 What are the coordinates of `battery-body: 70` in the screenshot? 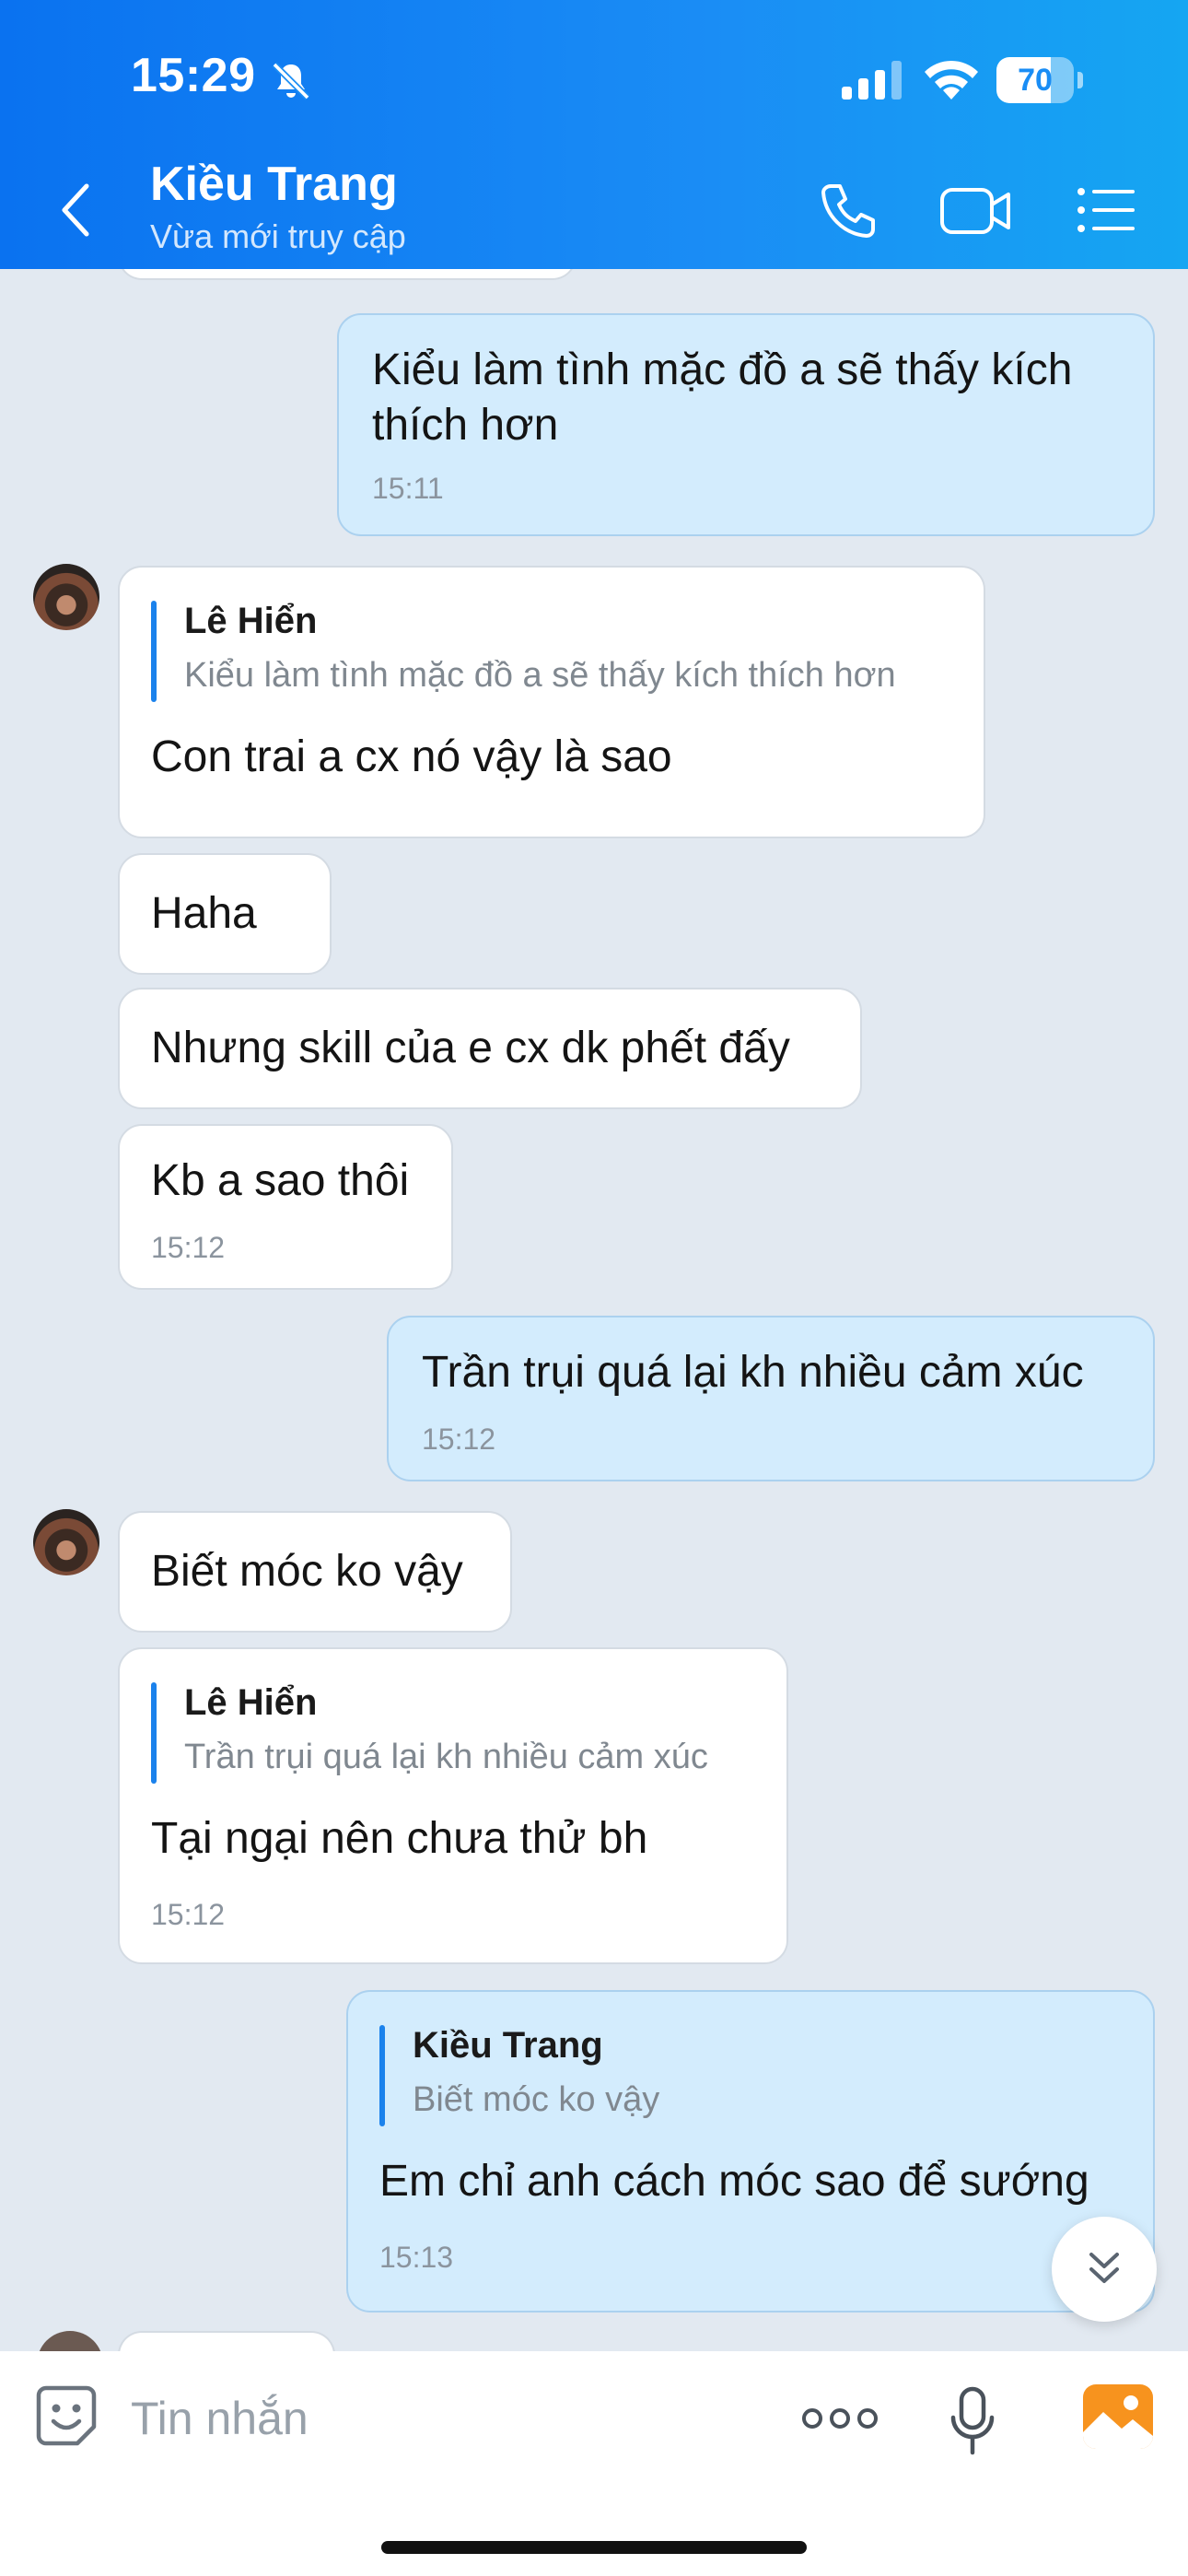 It's located at (1035, 80).